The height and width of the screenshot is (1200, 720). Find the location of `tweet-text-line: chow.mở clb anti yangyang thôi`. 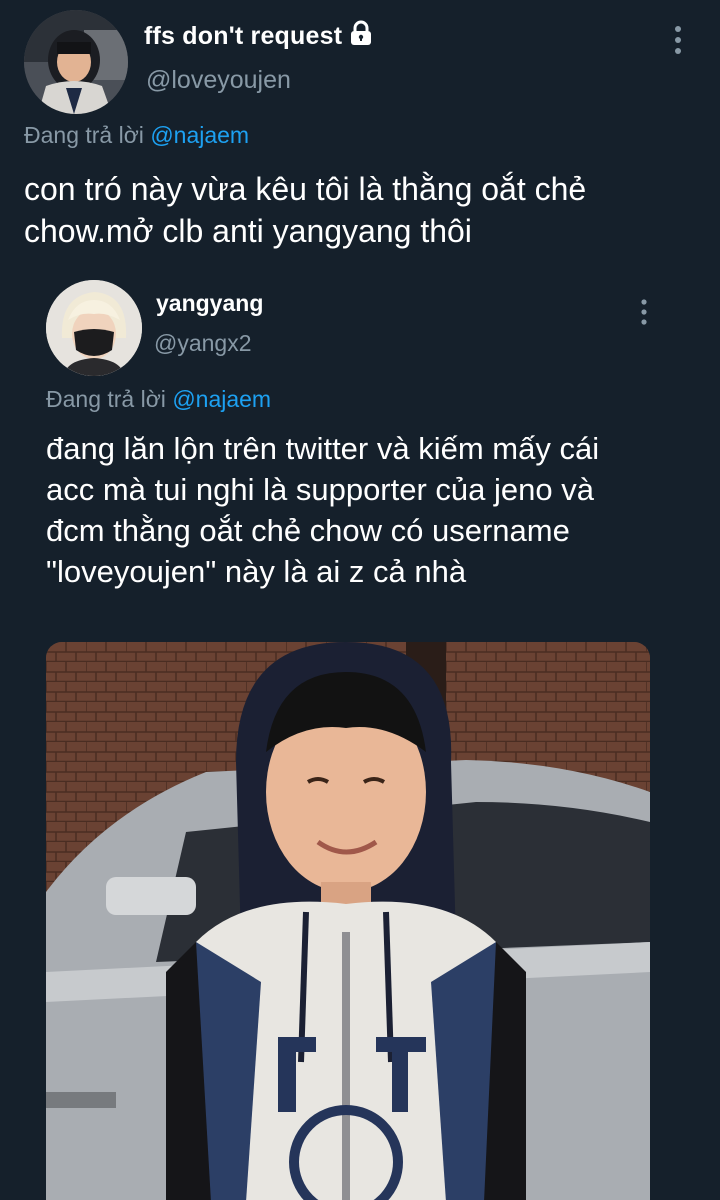

tweet-text-line: chow.mở clb anti yangyang thôi is located at coordinates (248, 231).